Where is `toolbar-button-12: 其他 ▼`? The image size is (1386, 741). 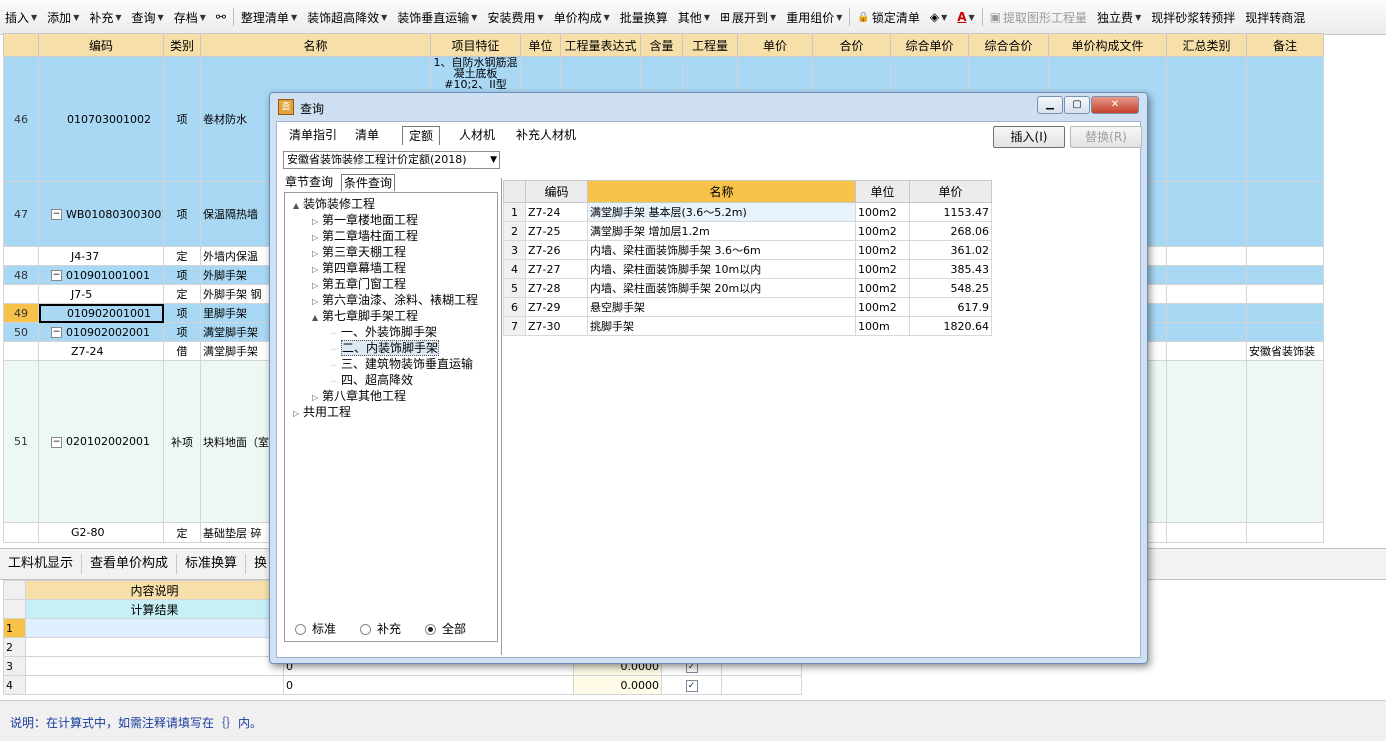
toolbar-button-12: 其他 ▼ is located at coordinates (694, 17).